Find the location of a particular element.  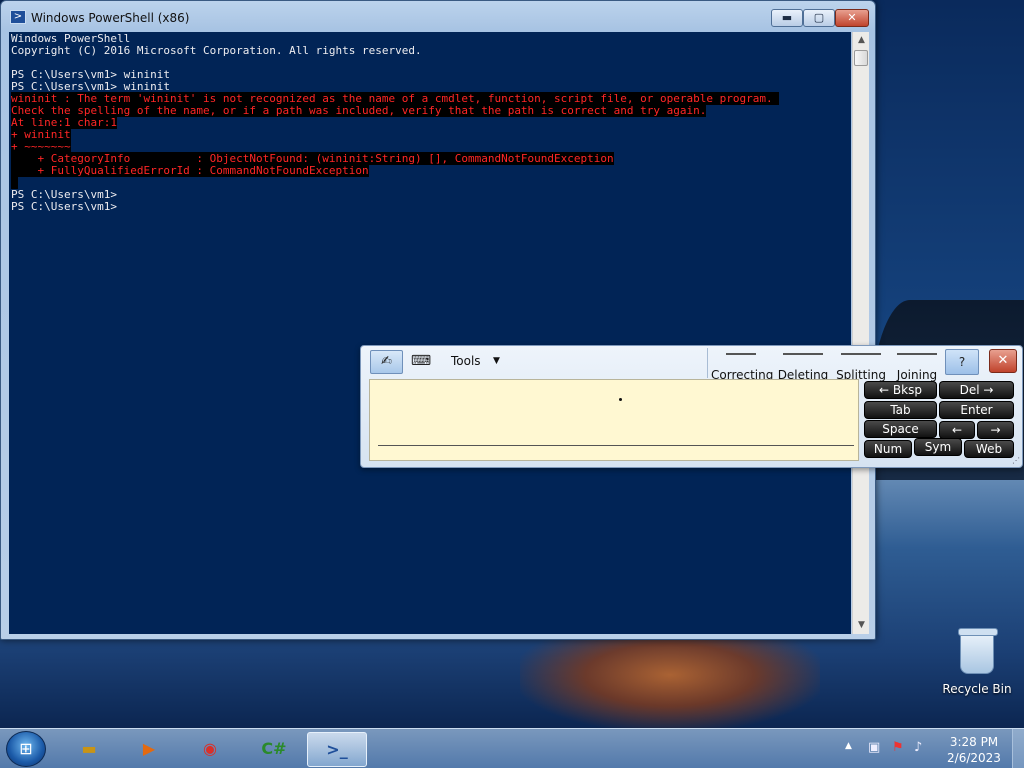

maximize-button: ▢ is located at coordinates (819, 18).